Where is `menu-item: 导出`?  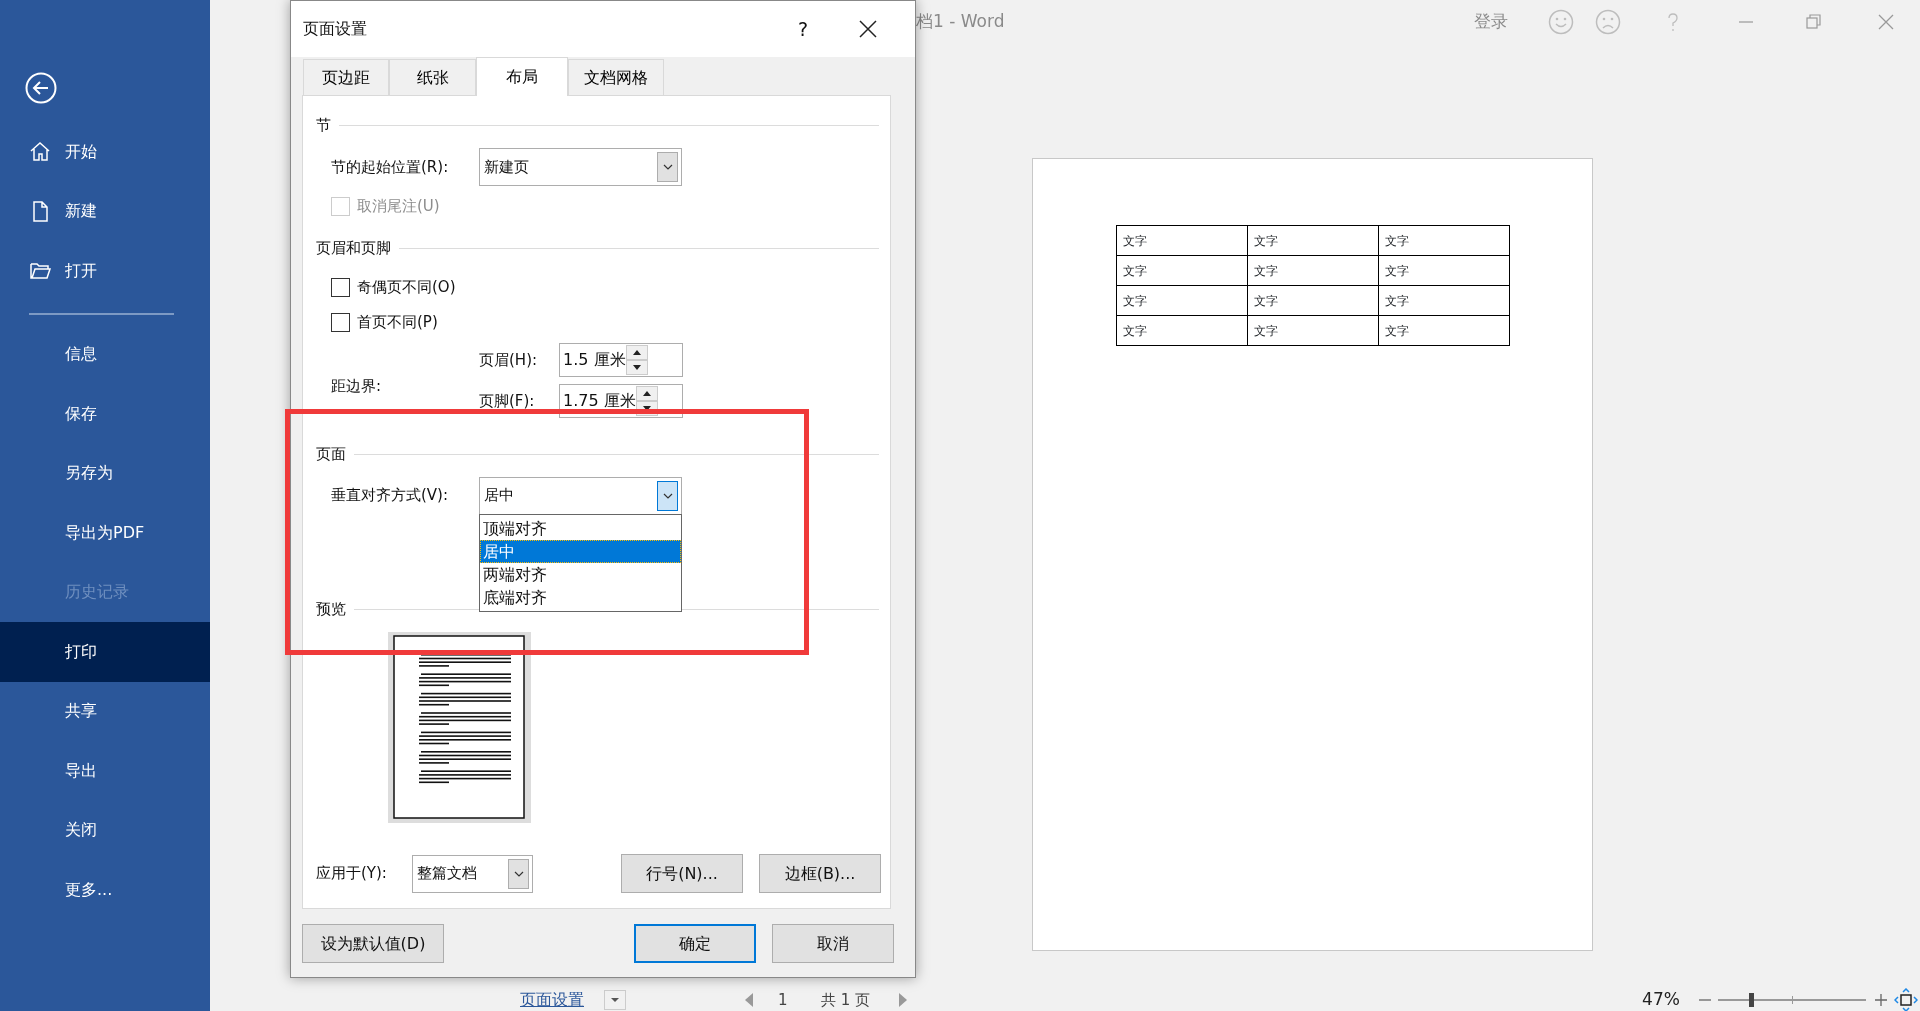 menu-item: 导出 is located at coordinates (105, 771).